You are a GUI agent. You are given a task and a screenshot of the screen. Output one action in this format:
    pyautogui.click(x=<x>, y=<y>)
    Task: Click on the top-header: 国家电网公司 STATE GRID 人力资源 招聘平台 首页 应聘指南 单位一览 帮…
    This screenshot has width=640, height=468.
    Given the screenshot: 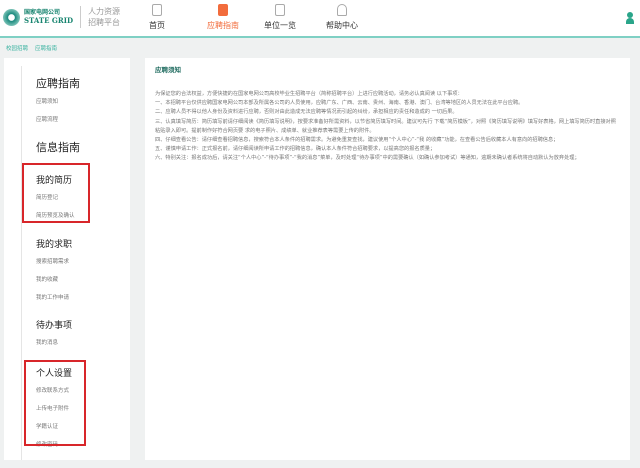 What is the action you would take?
    pyautogui.click(x=320, y=19)
    